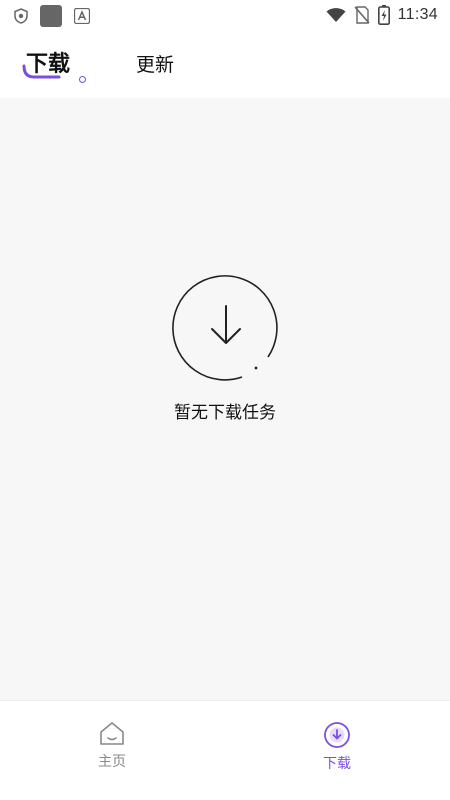 The width and height of the screenshot is (450, 800). Describe the element at coordinates (225, 16) in the screenshot. I see `status-bar: 11:34` at that location.